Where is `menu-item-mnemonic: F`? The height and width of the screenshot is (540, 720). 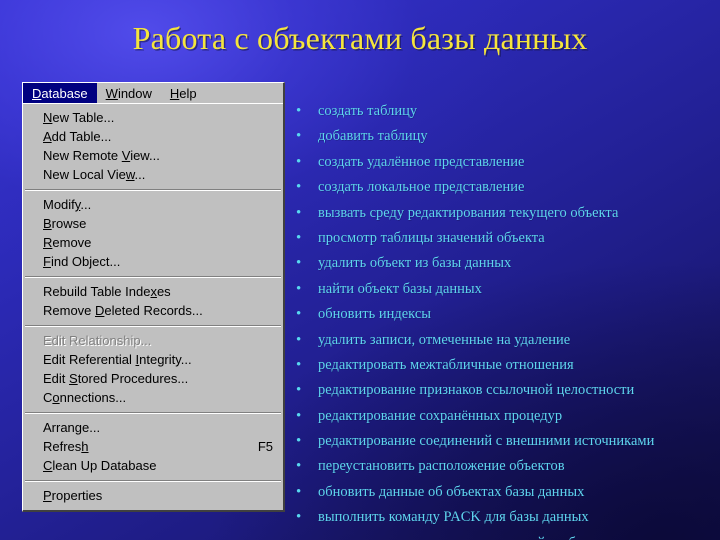 menu-item-mnemonic: F is located at coordinates (47, 261).